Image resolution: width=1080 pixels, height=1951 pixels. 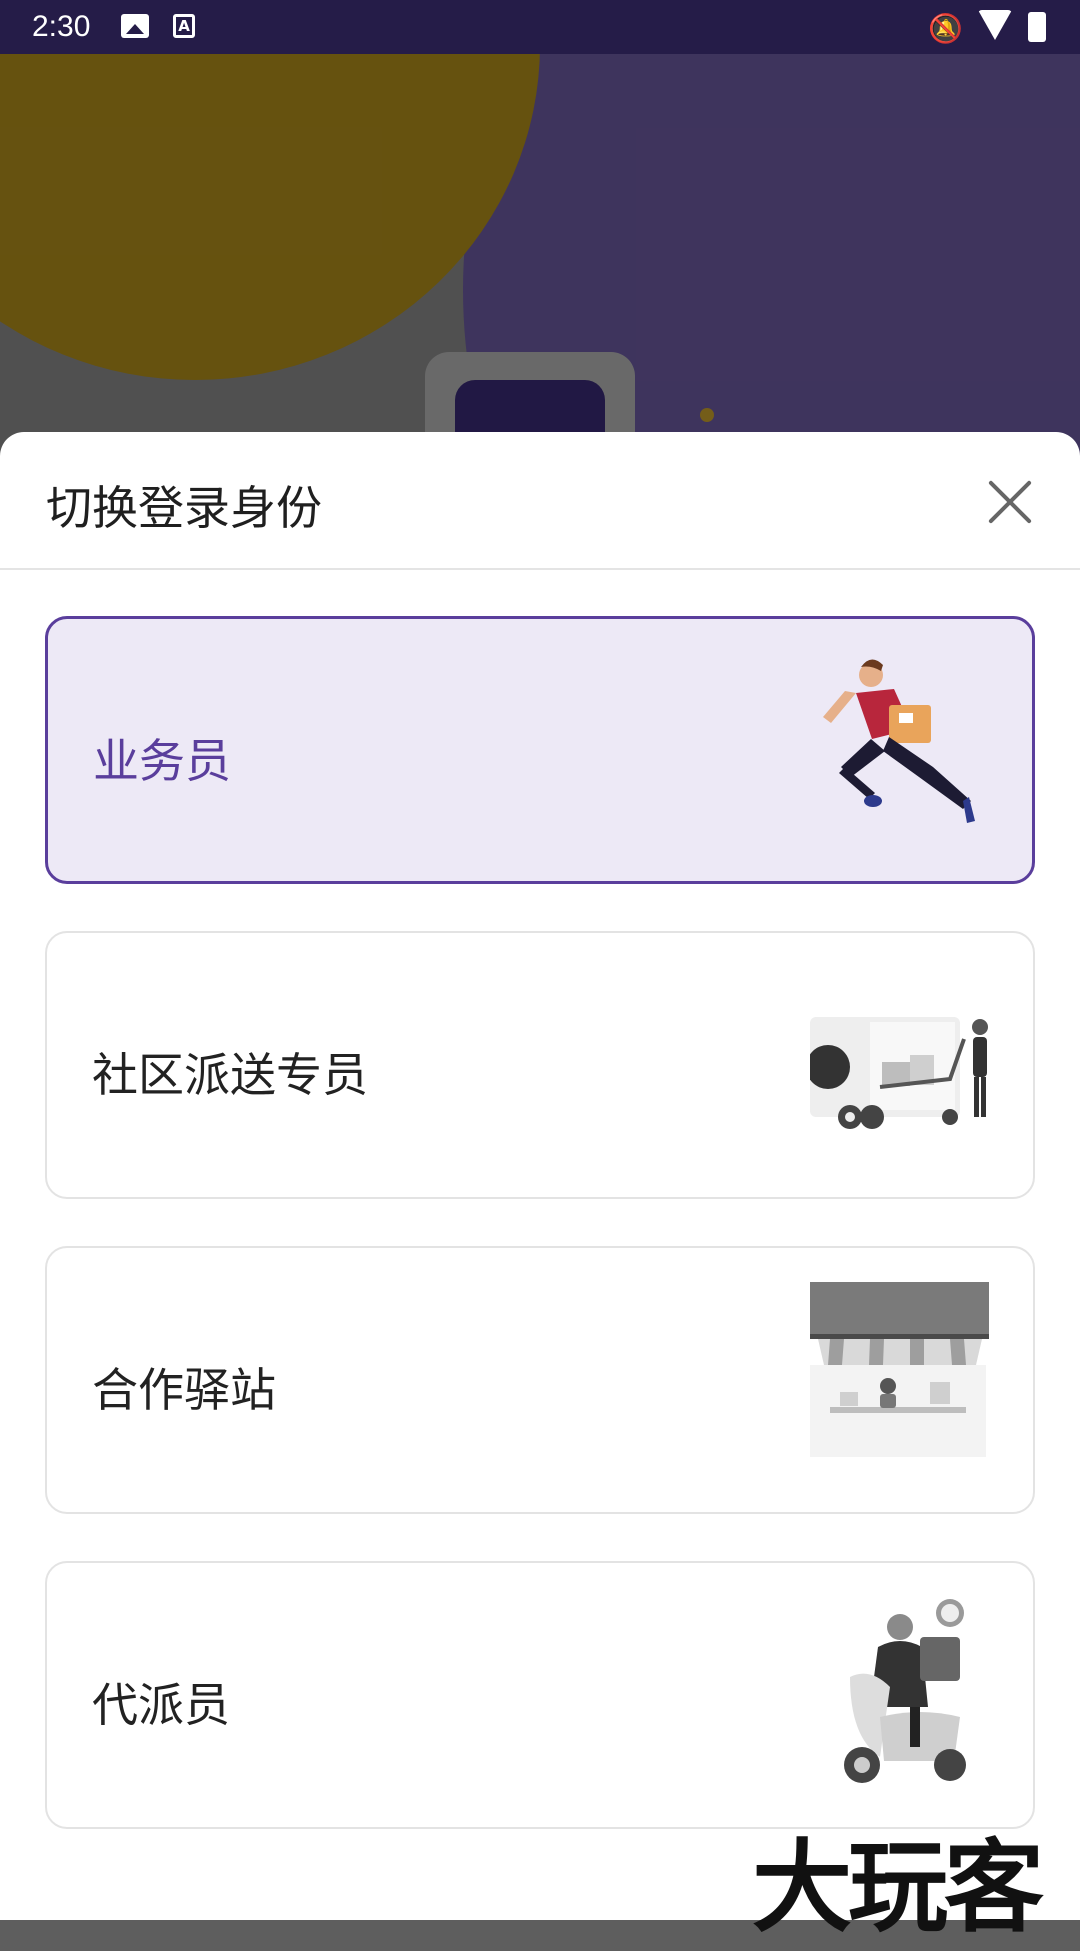 What do you see at coordinates (540, 1695) in the screenshot?
I see `identity-option-agent-delivery: 代派员` at bounding box center [540, 1695].